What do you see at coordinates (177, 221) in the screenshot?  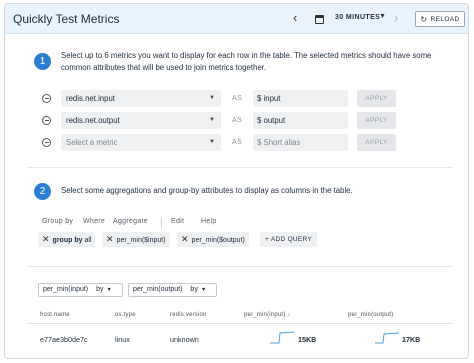 I see `menu-edit: Edit` at bounding box center [177, 221].